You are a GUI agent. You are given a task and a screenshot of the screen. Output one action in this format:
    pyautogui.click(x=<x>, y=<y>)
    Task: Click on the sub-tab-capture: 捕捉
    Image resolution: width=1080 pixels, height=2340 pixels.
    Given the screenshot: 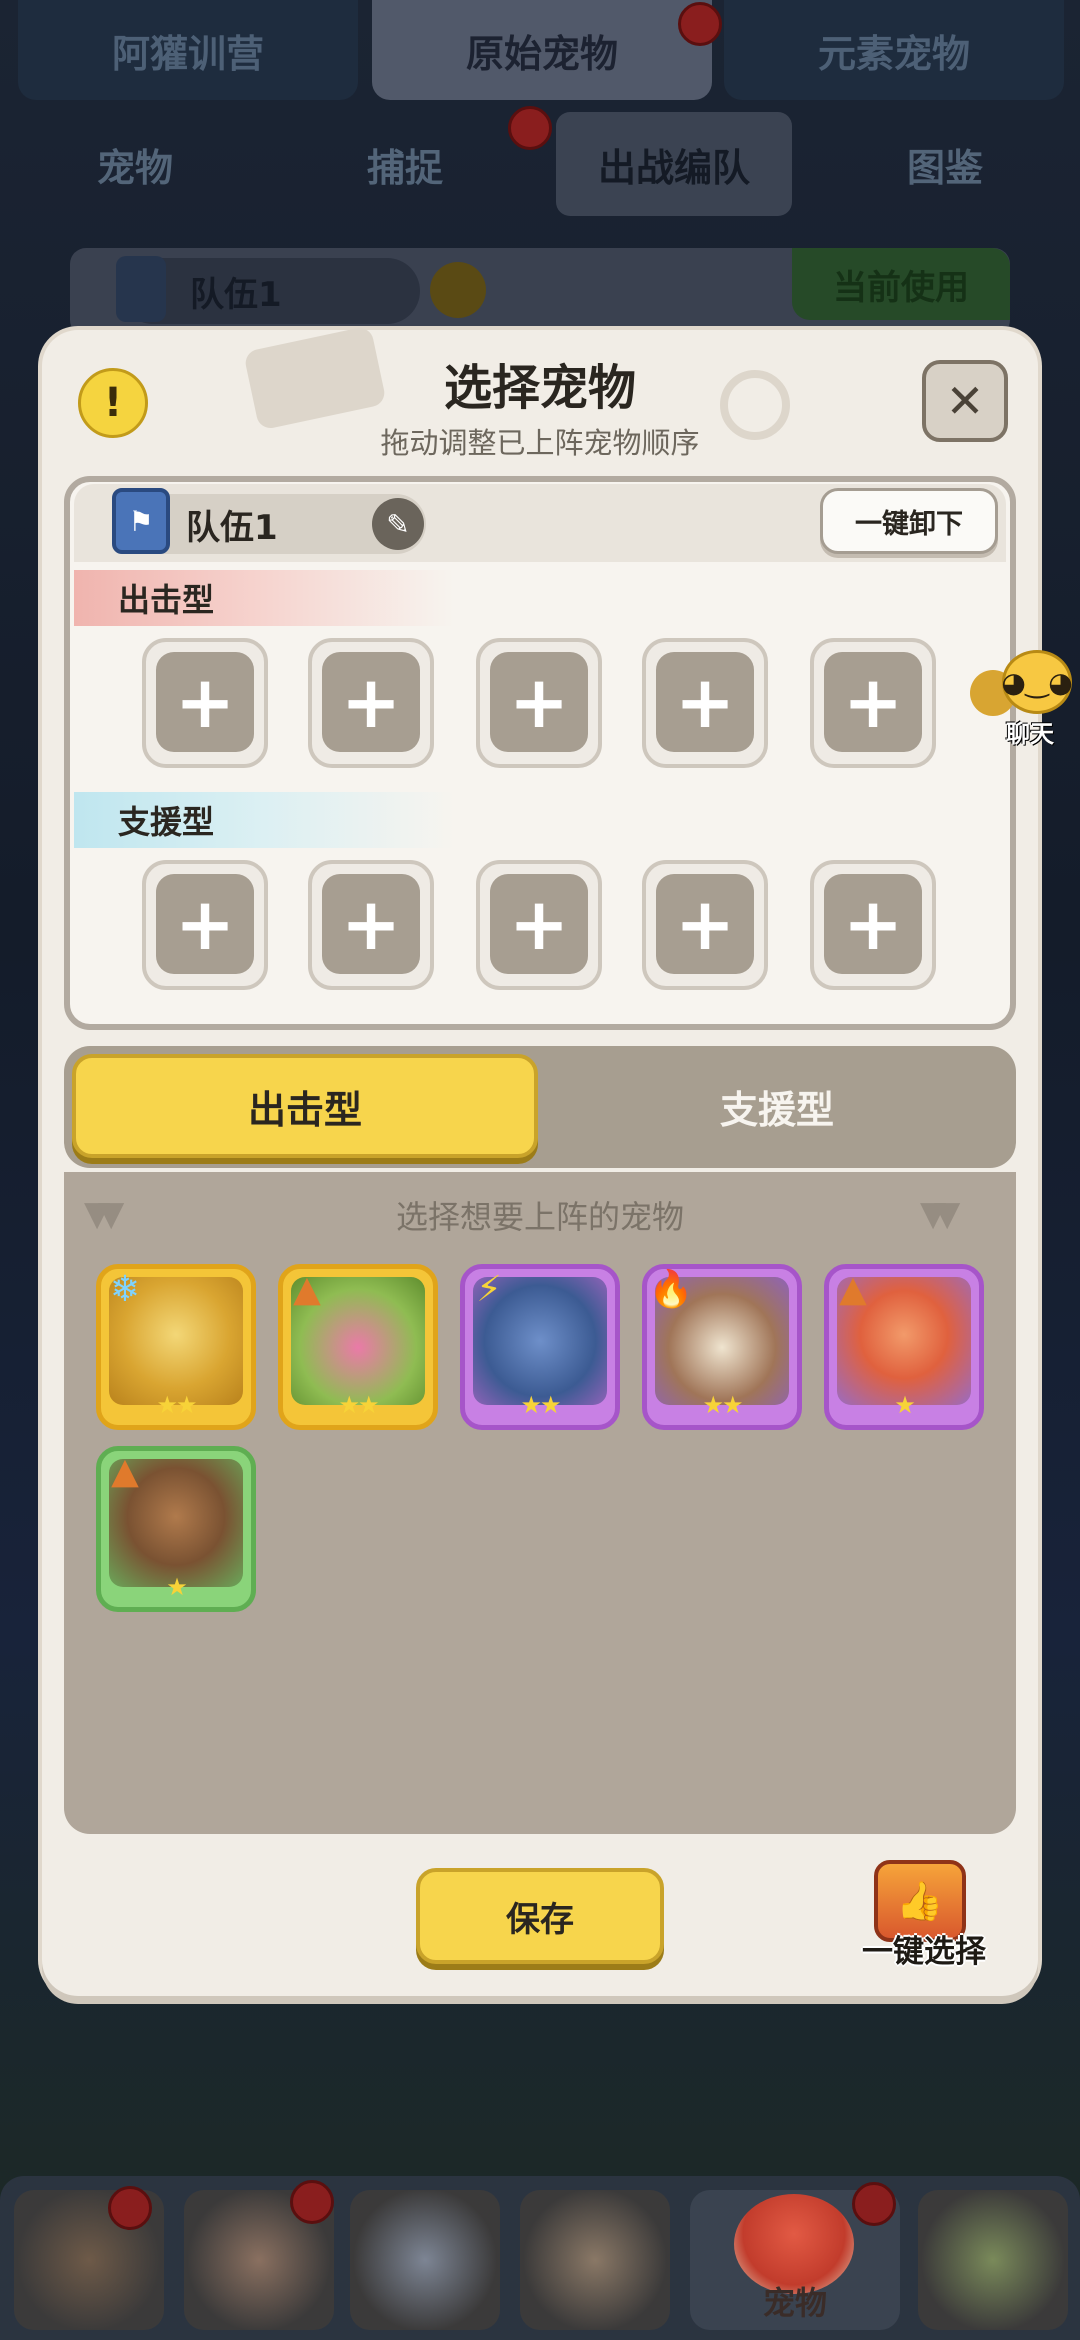 What is the action you would take?
    pyautogui.click(x=405, y=164)
    